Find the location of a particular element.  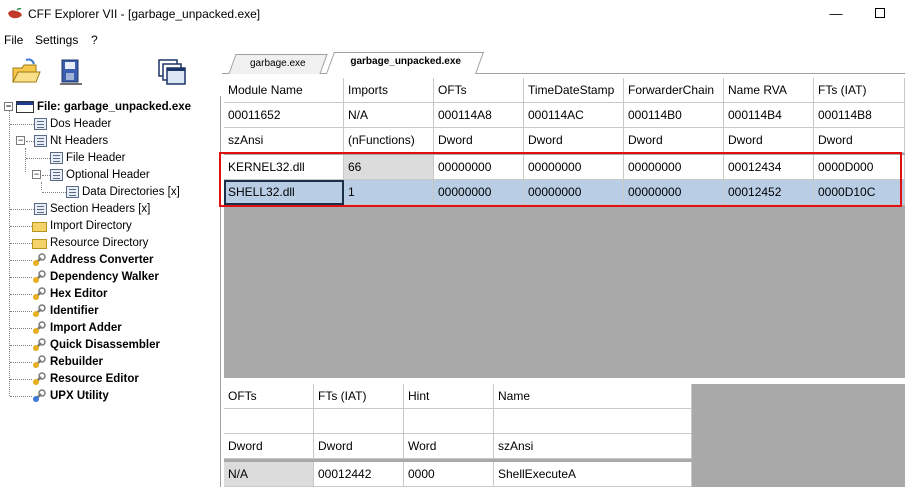

table-cell: Word is located at coordinates (449, 446).